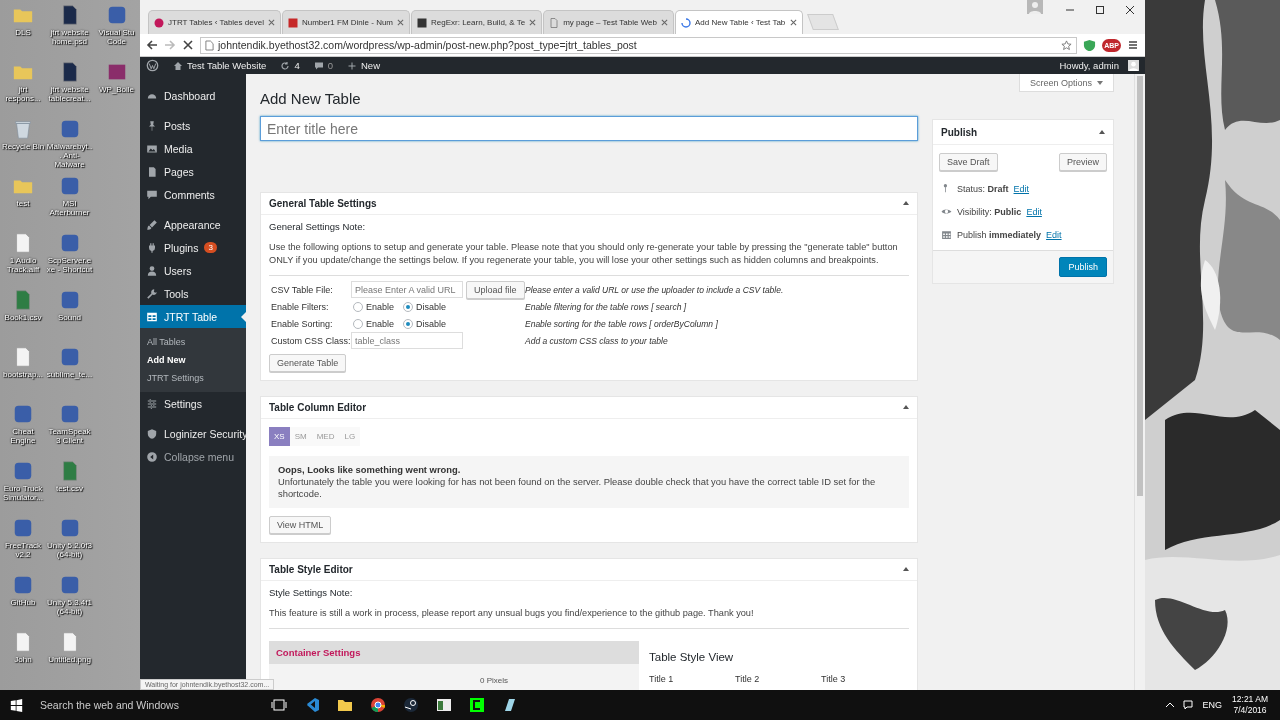 The image size is (1280, 720). Describe the element at coordinates (193, 342) in the screenshot. I see `submenu-item: All Tables` at that location.